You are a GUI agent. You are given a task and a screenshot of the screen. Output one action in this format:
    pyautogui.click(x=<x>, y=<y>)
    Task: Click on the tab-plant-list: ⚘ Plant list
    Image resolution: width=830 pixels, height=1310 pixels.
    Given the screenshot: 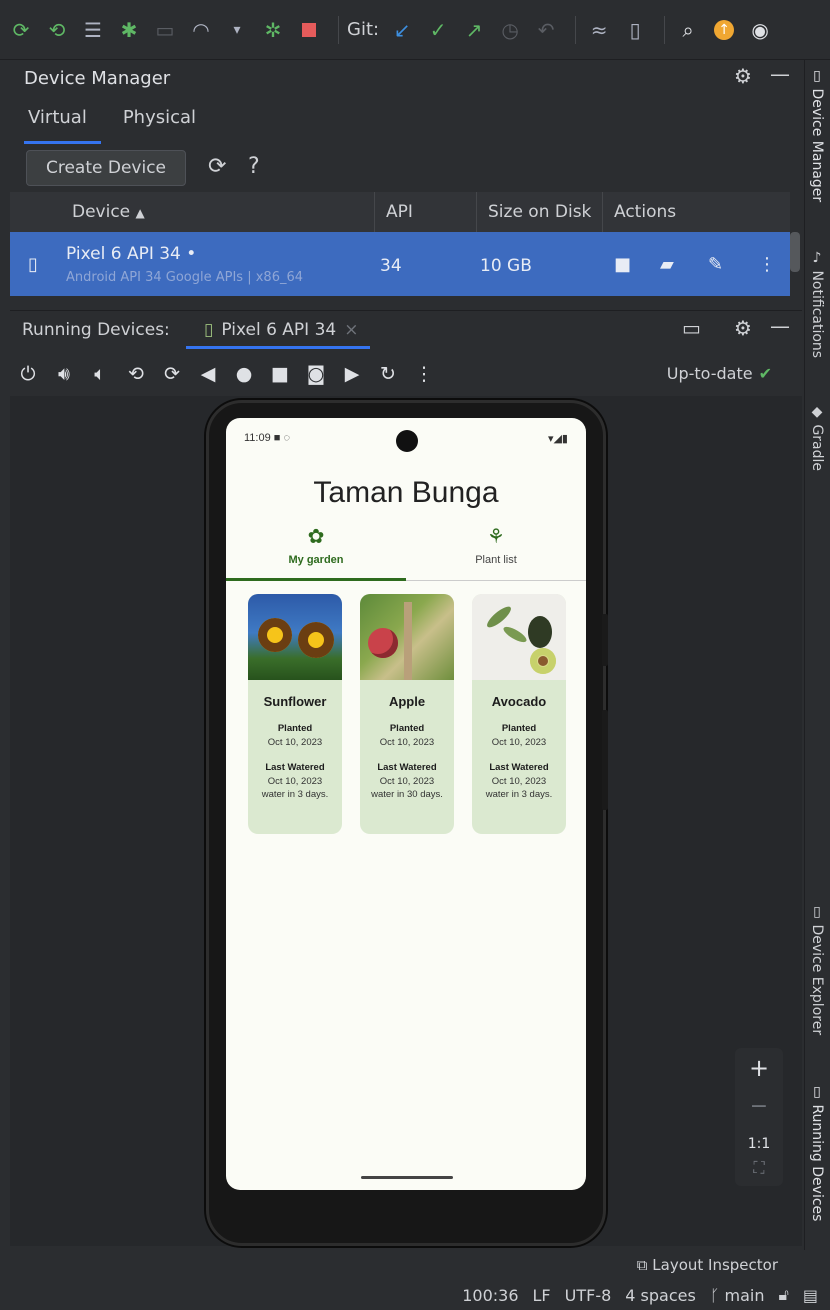 What is the action you would take?
    pyautogui.click(x=496, y=553)
    